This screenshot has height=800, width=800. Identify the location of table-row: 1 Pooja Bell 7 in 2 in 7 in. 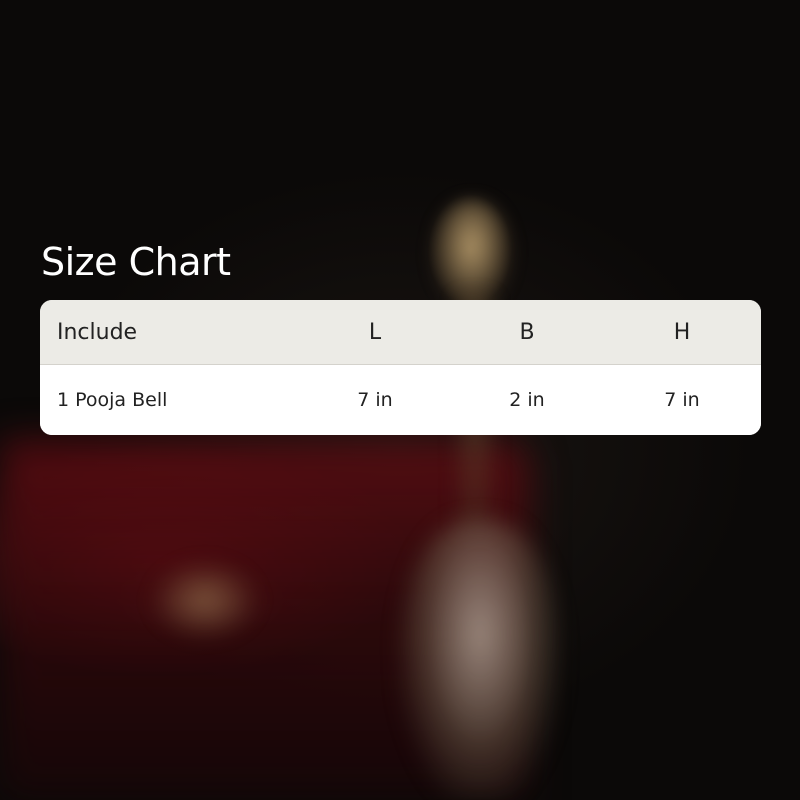
(400, 400).